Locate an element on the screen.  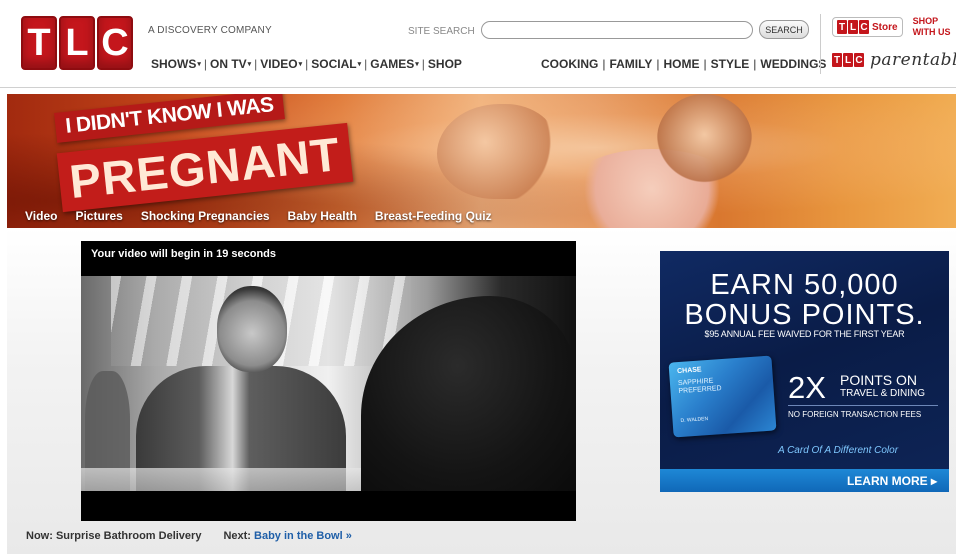
topic-style: STYLE is located at coordinates (730, 64).